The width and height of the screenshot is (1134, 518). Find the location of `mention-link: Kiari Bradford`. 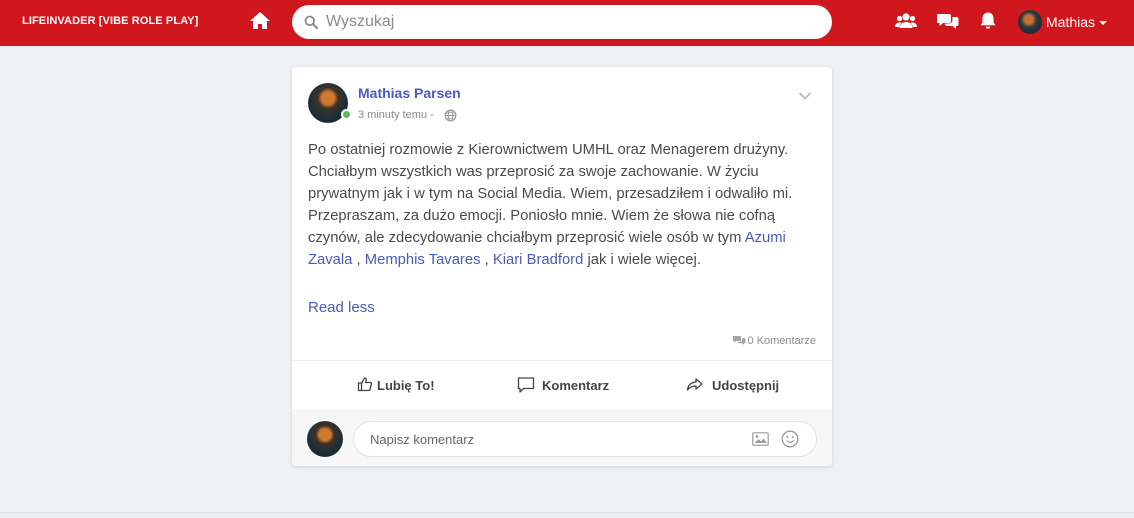

mention-link: Kiari Bradford is located at coordinates (538, 260).